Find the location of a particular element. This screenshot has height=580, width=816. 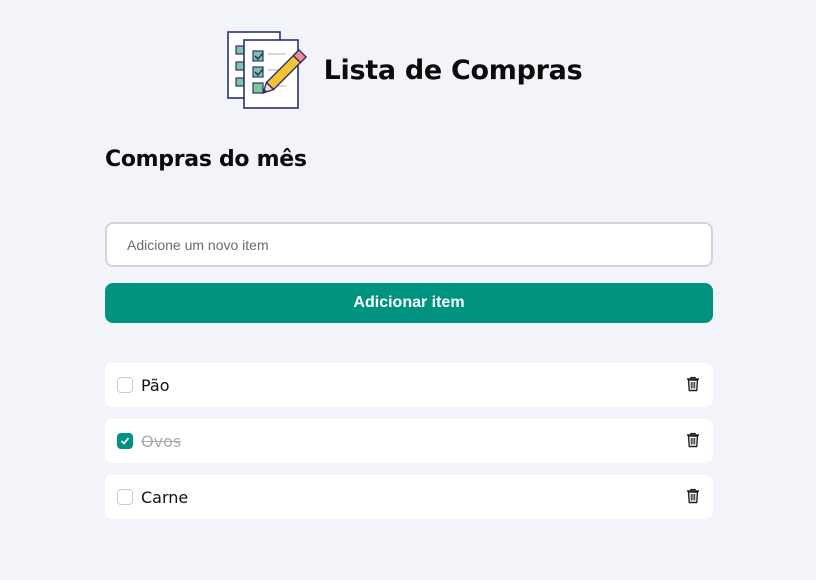

app-title: Lista de Compras is located at coordinates (453, 70).